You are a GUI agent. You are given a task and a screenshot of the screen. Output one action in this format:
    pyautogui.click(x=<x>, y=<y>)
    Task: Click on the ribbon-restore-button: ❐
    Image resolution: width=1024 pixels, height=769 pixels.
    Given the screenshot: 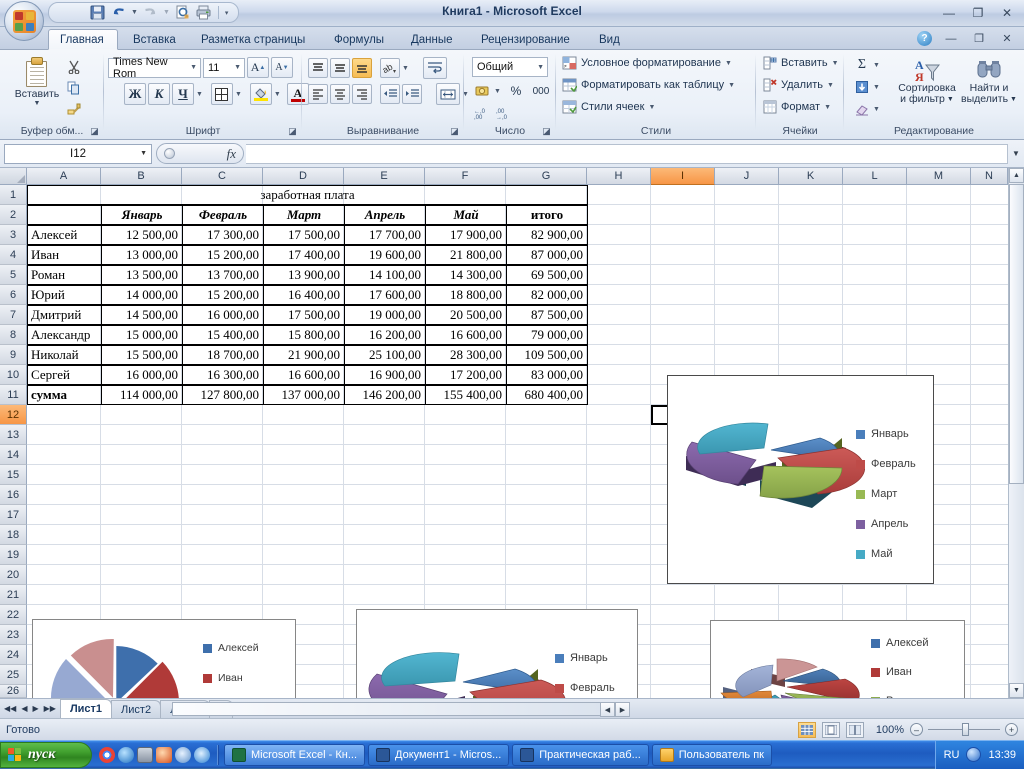 What is the action you would take?
    pyautogui.click(x=979, y=38)
    